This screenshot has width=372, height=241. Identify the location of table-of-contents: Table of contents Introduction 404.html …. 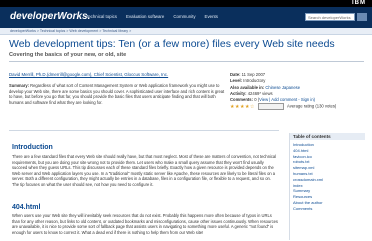
(327, 186).